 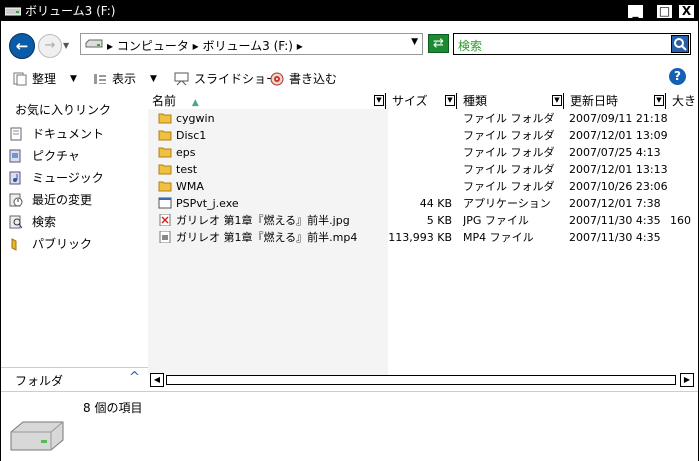 I want to click on address-field: ▸ コンピュータ ▸ ボリューム3 (F:) ▸ ▼, so click(x=251, y=44).